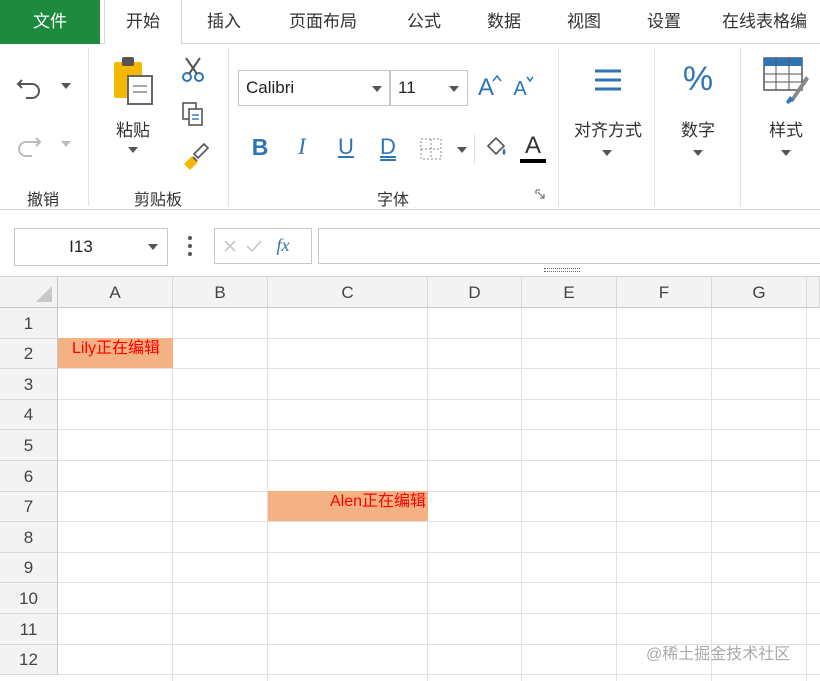  Describe the element at coordinates (29, 445) in the screenshot. I see `row-header-5: 5` at that location.